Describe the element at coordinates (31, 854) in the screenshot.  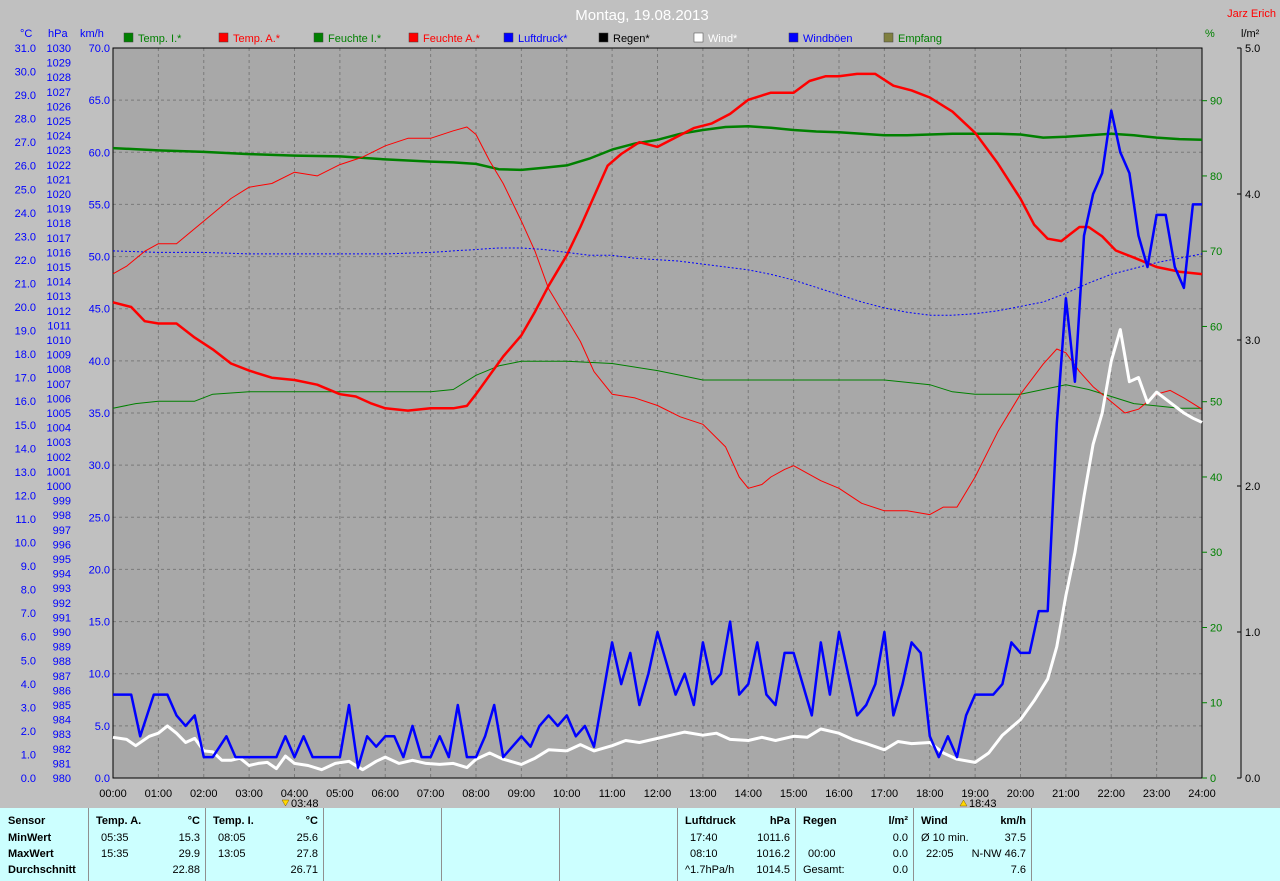
I see `row-label-max: MaxWert` at that location.